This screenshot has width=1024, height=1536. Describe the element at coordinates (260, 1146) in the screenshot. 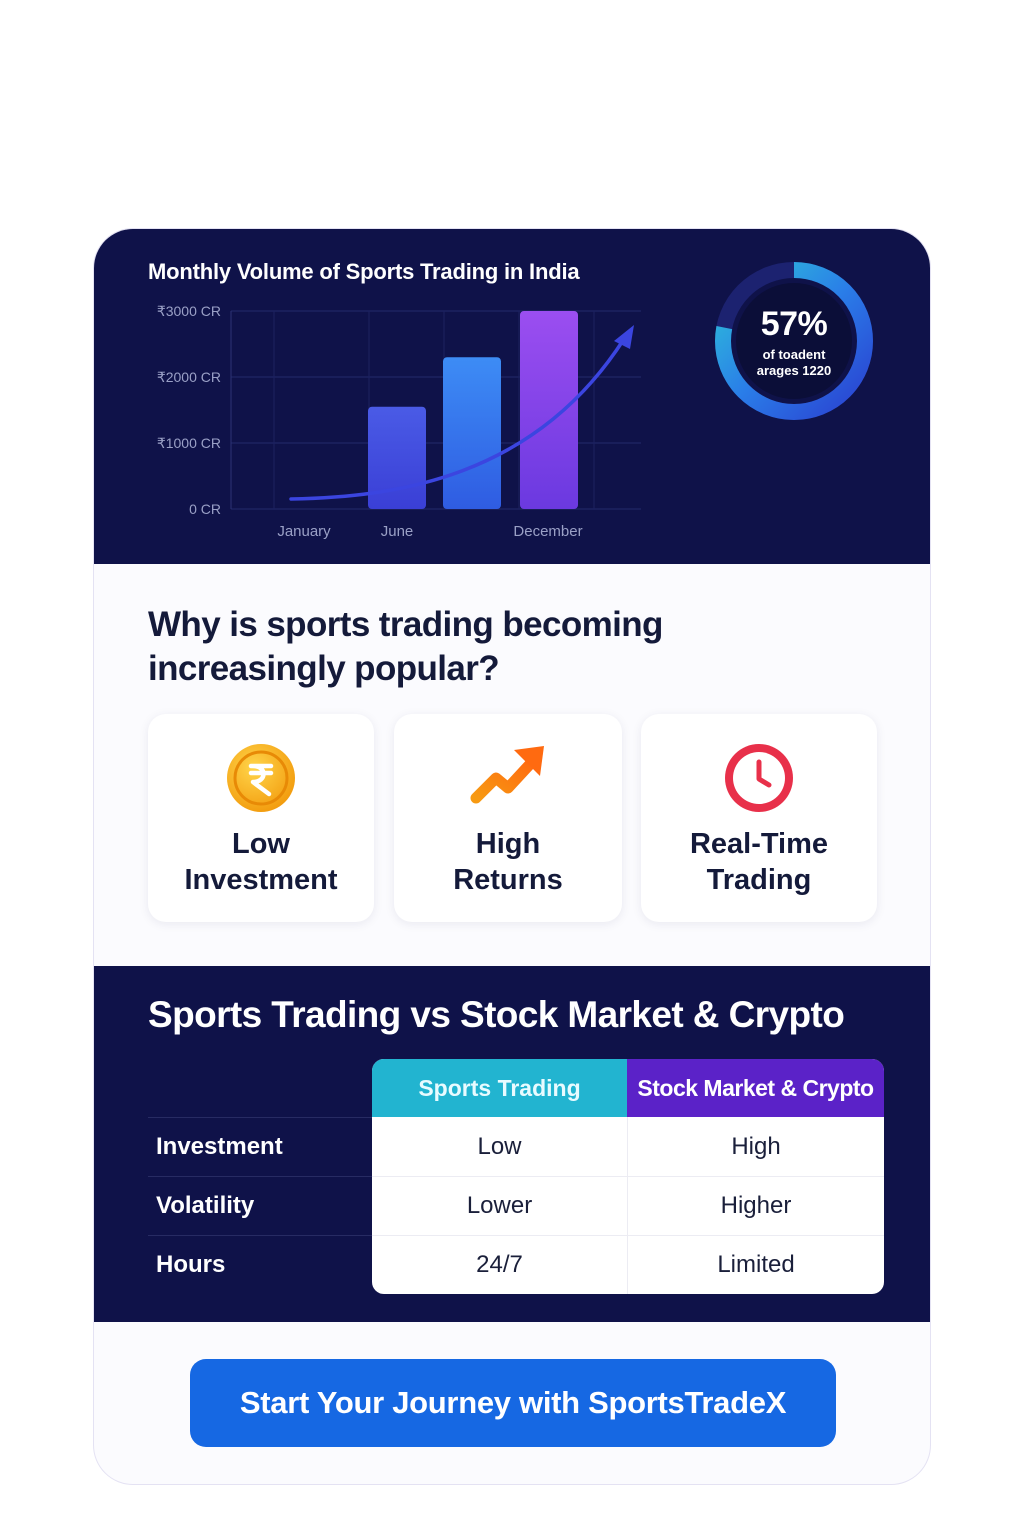

I see `row-label-investment: Investment` at that location.